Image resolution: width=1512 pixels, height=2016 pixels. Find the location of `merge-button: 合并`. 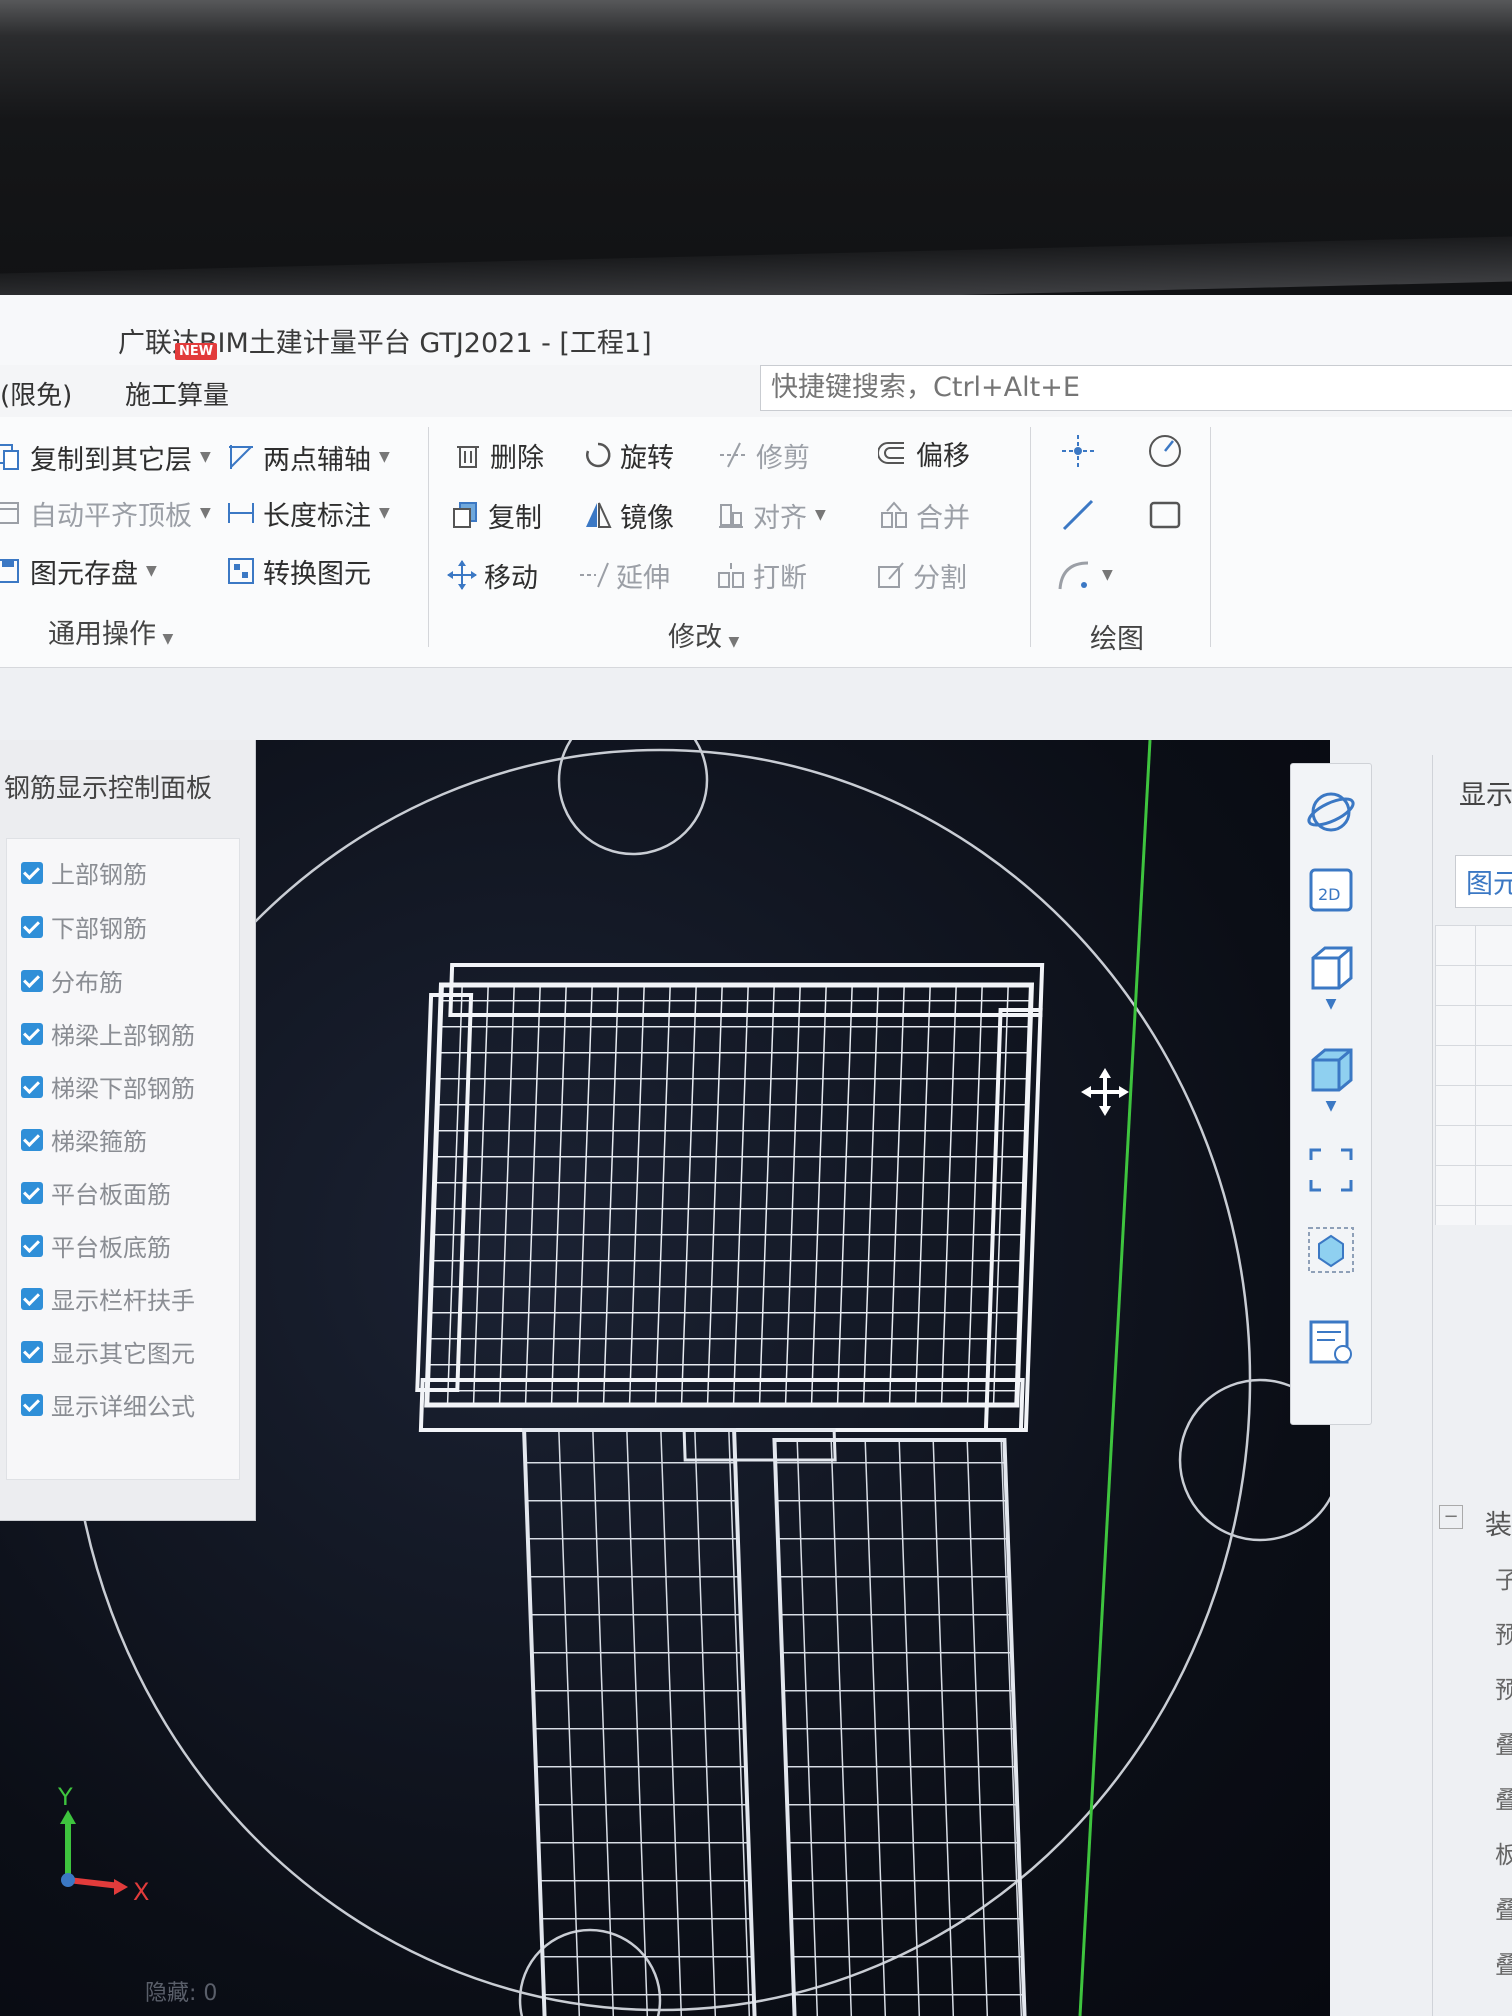

merge-button: 合并 is located at coordinates (924, 515).